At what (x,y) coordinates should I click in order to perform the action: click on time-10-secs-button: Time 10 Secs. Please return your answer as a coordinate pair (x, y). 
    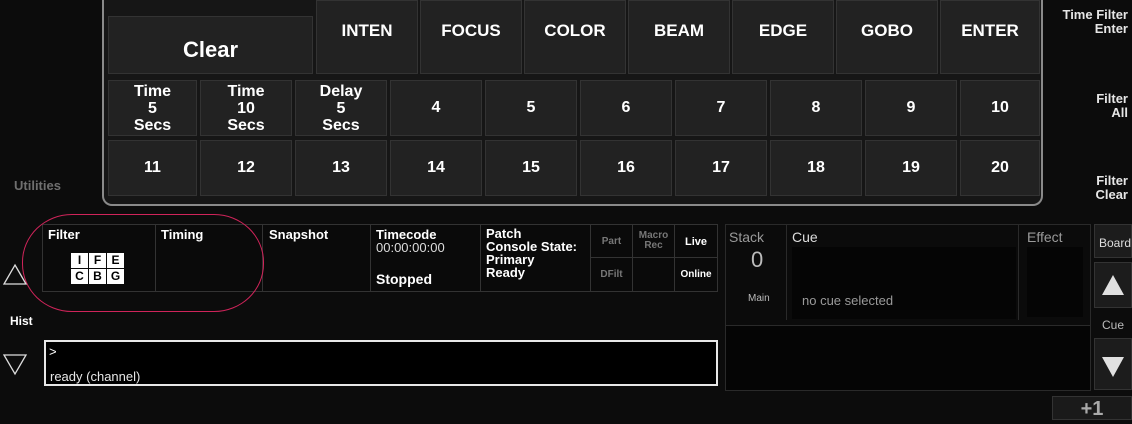
    Looking at the image, I should click on (246, 108).